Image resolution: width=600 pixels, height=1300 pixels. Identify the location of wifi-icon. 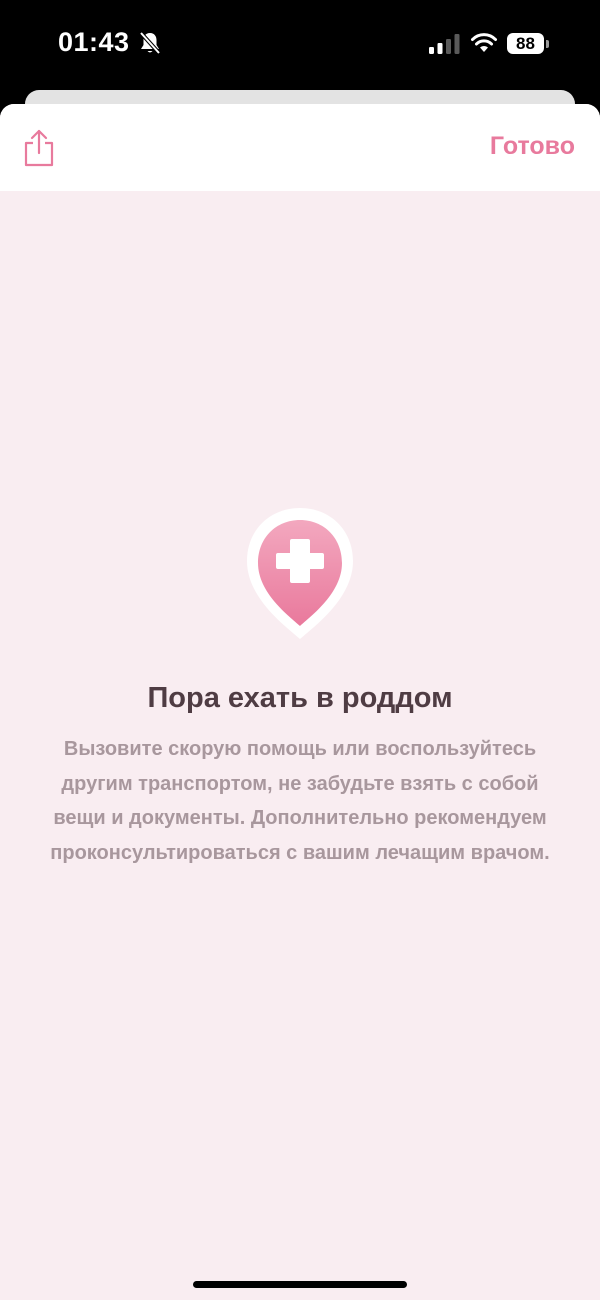
(484, 42).